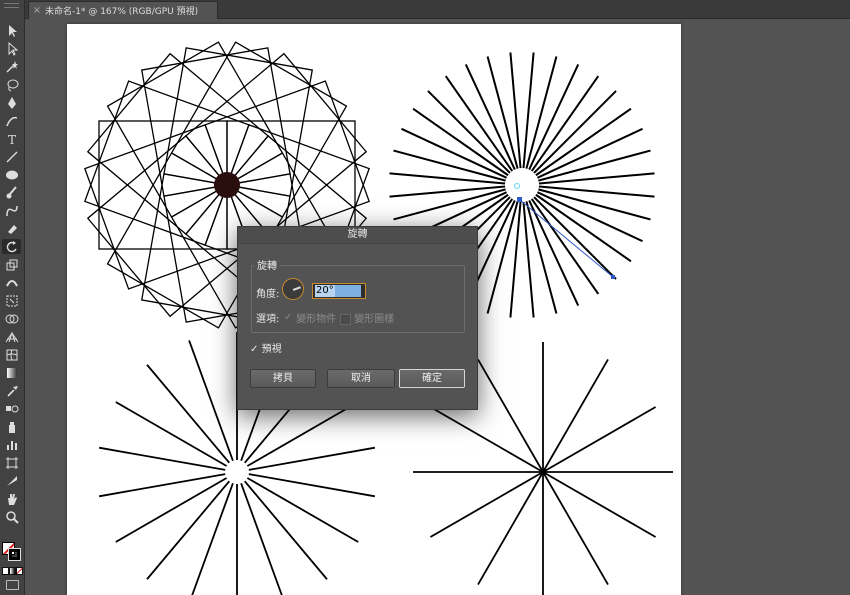  I want to click on transform-objects-option: ✓ 變形物件, so click(310, 318).